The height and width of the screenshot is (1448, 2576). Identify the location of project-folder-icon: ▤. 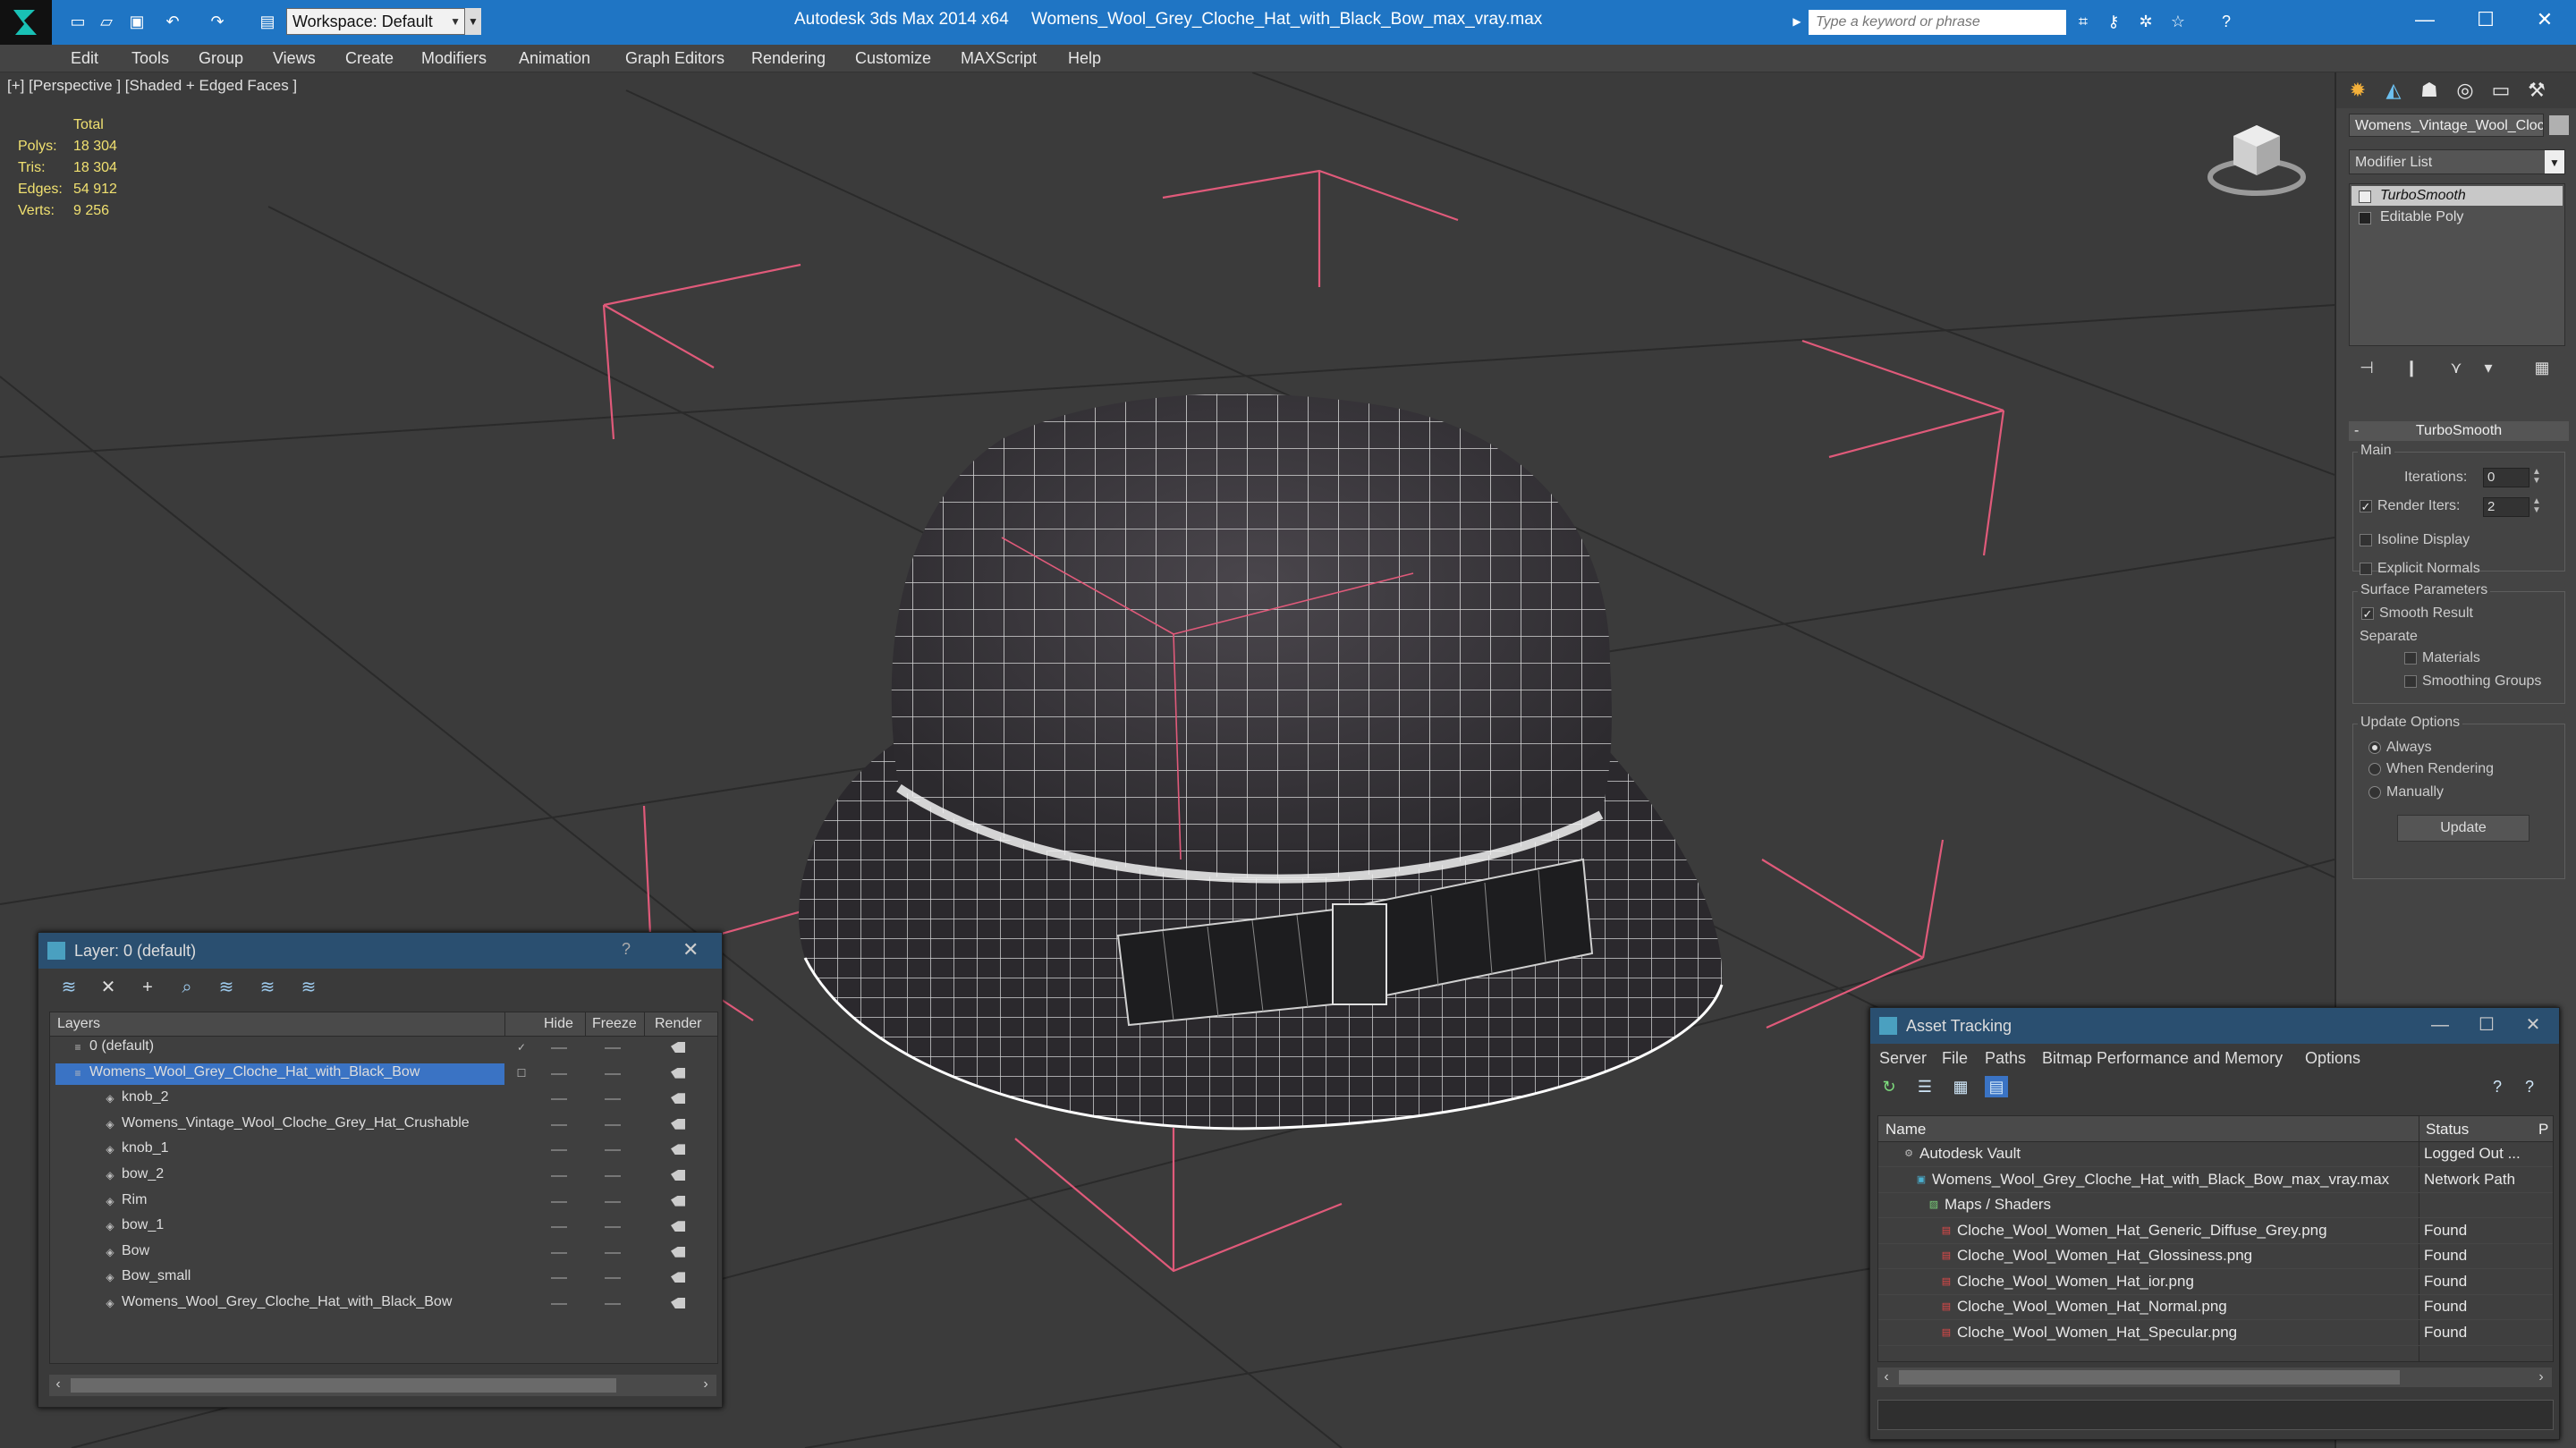
(267, 21).